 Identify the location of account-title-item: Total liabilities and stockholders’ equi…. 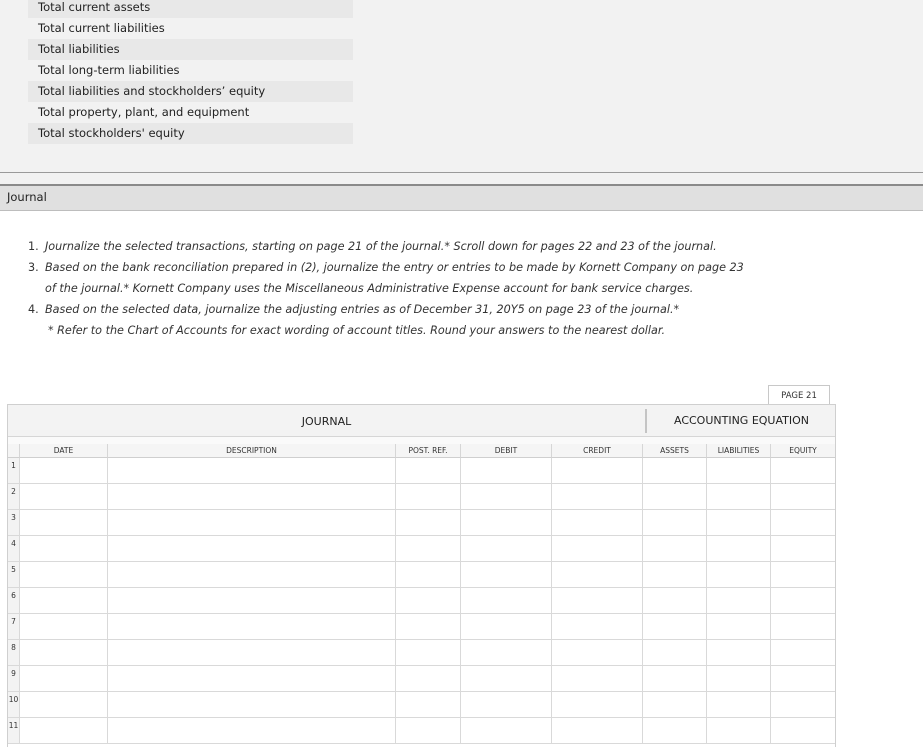
(190, 91).